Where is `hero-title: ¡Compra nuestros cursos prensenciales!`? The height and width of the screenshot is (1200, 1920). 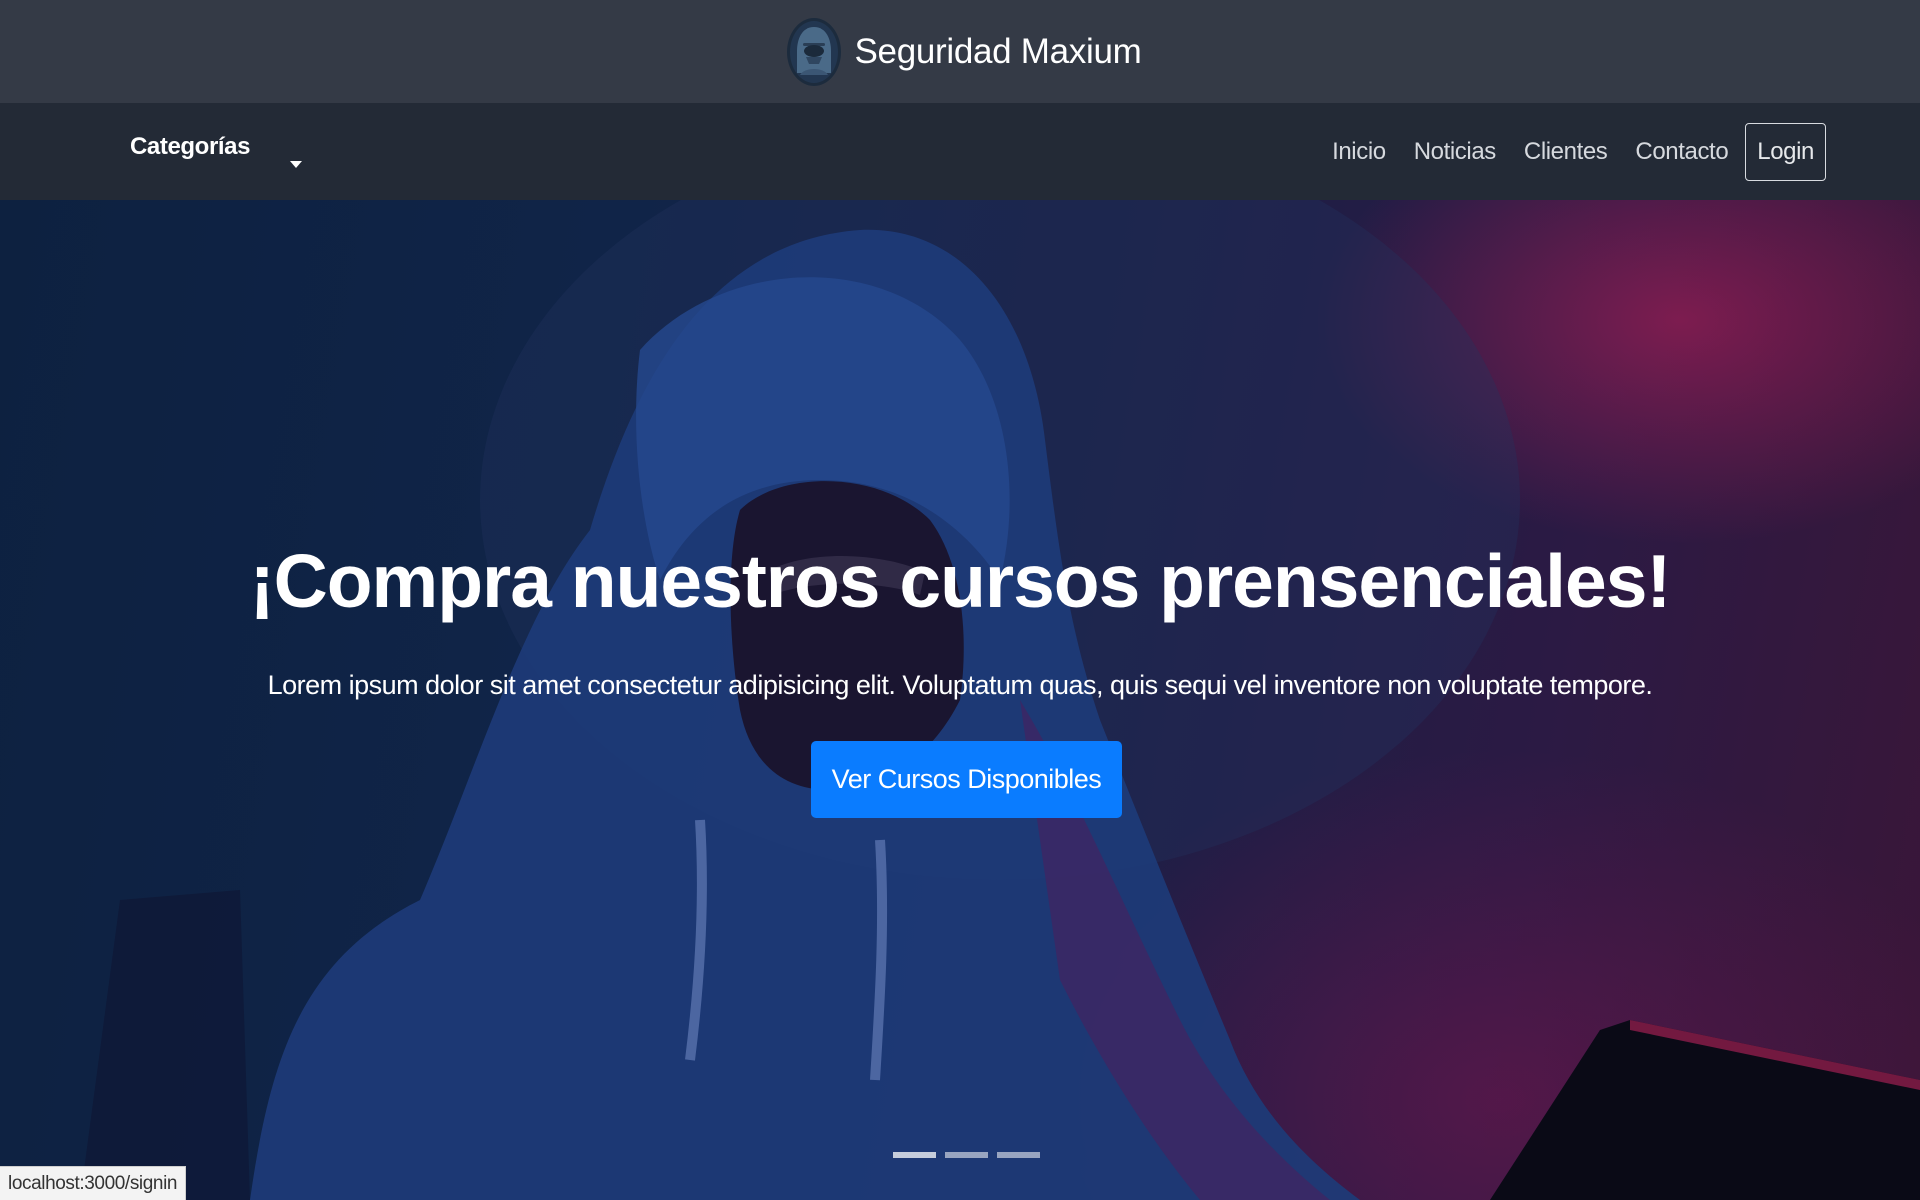 hero-title: ¡Compra nuestros cursos prensenciales! is located at coordinates (960, 581).